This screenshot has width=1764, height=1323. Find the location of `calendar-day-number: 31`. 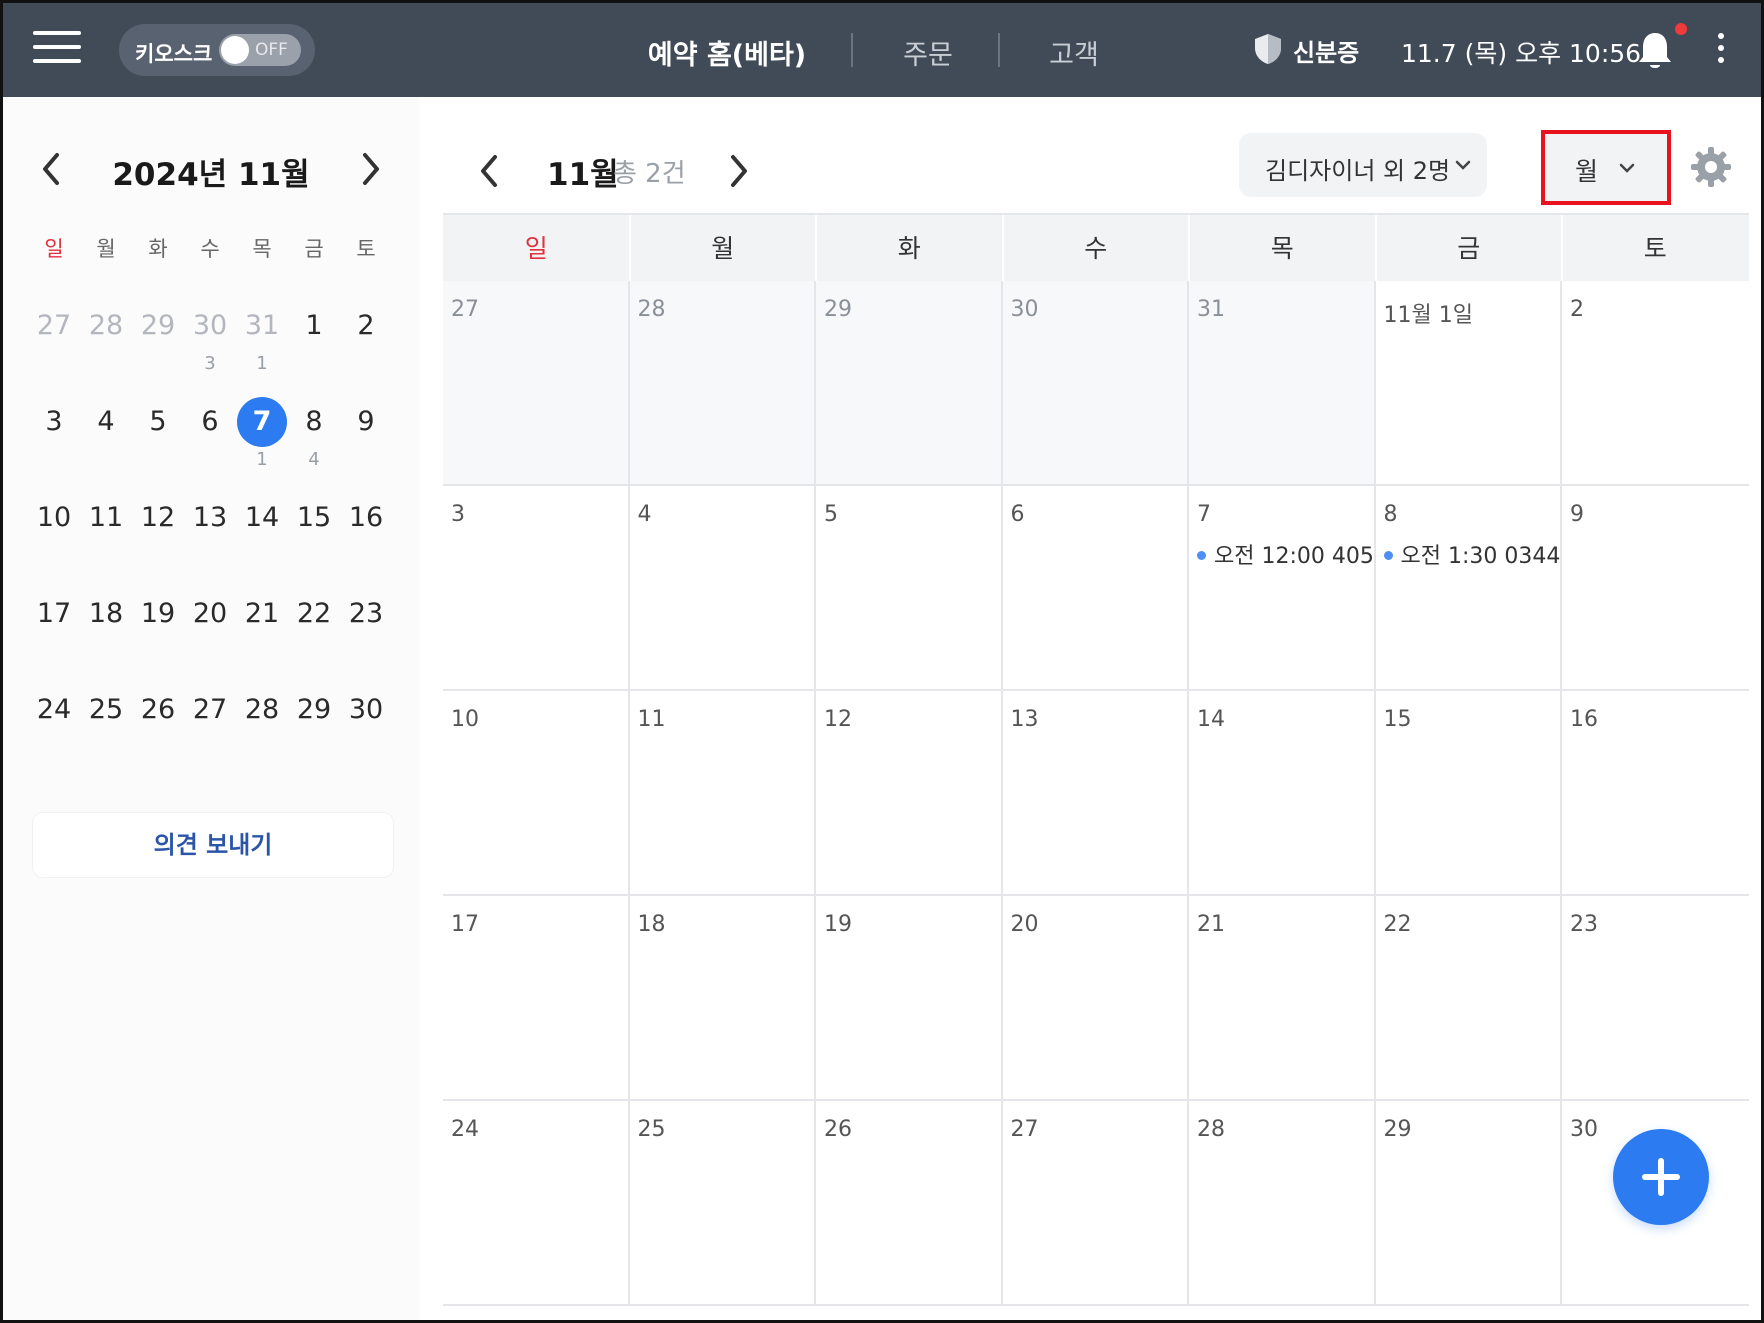

calendar-day-number: 31 is located at coordinates (1211, 309).